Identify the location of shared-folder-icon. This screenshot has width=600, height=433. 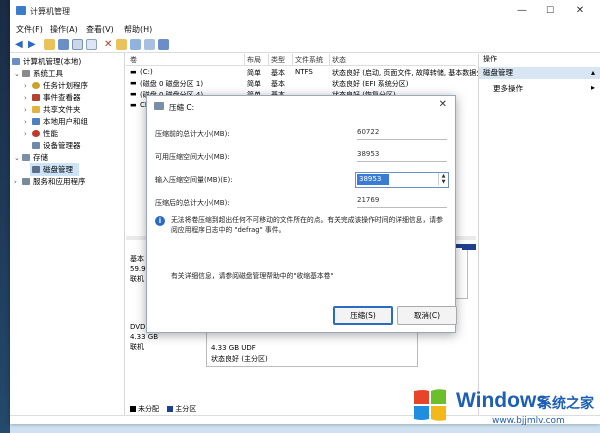
(36, 109).